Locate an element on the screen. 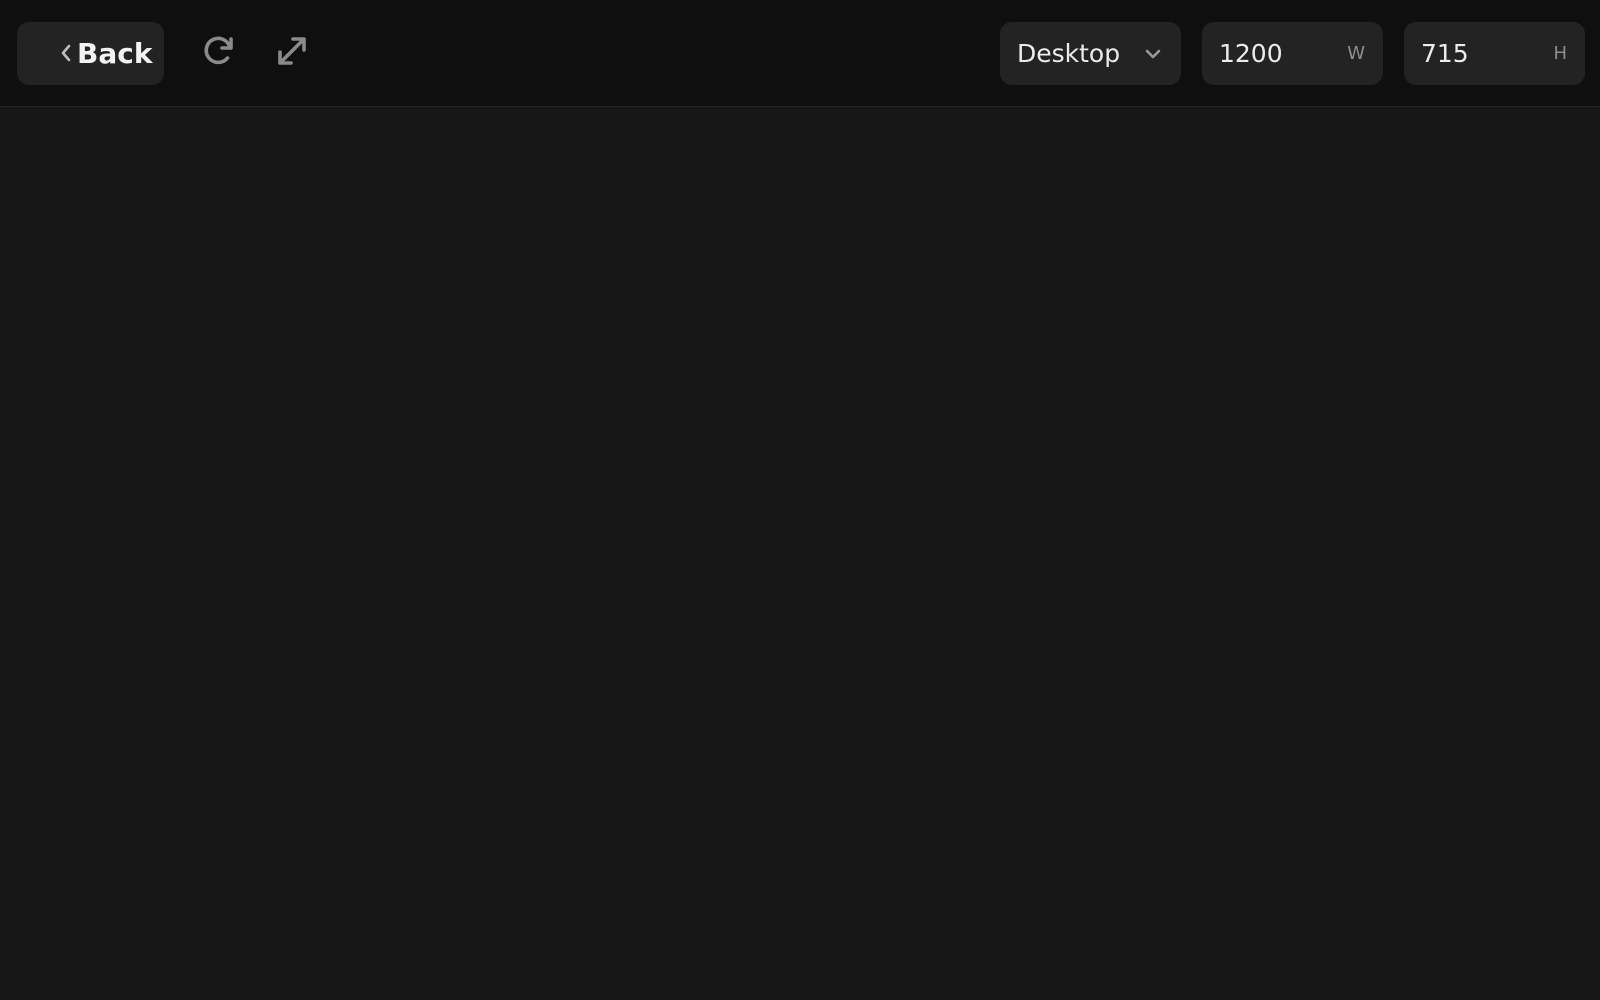  refresh-icon is located at coordinates (219, 53).